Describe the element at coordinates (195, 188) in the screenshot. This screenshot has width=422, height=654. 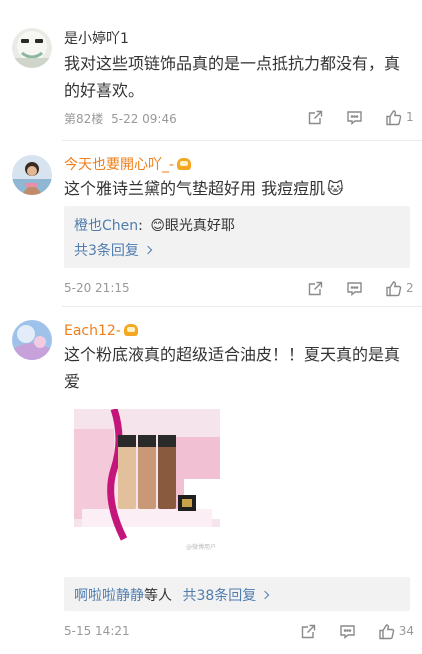
I see `comment-text-body: 这个雅诗兰黛的气垫超好用 我痘痘肌` at that location.